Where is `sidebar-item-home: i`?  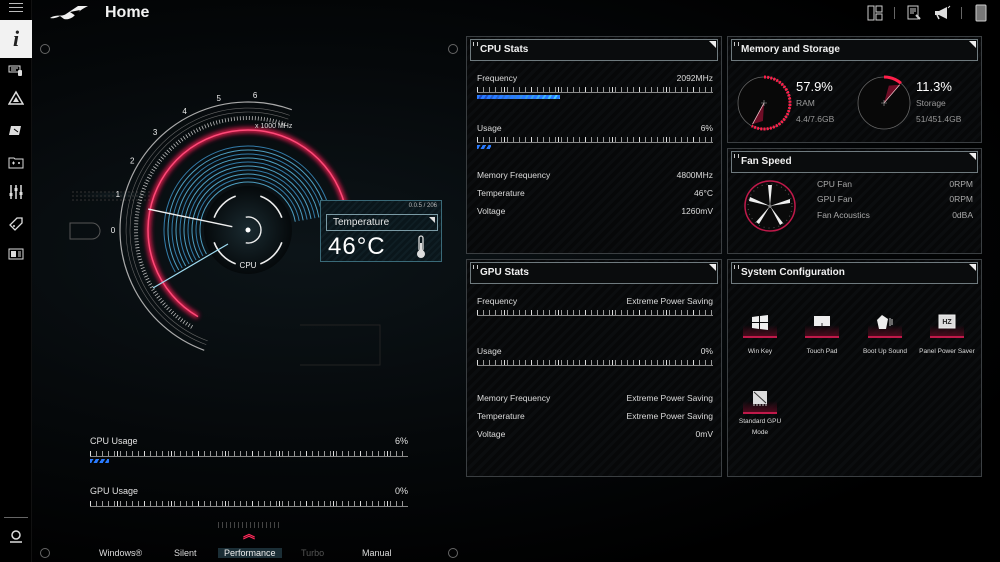
sidebar-item-home: i is located at coordinates (16, 39).